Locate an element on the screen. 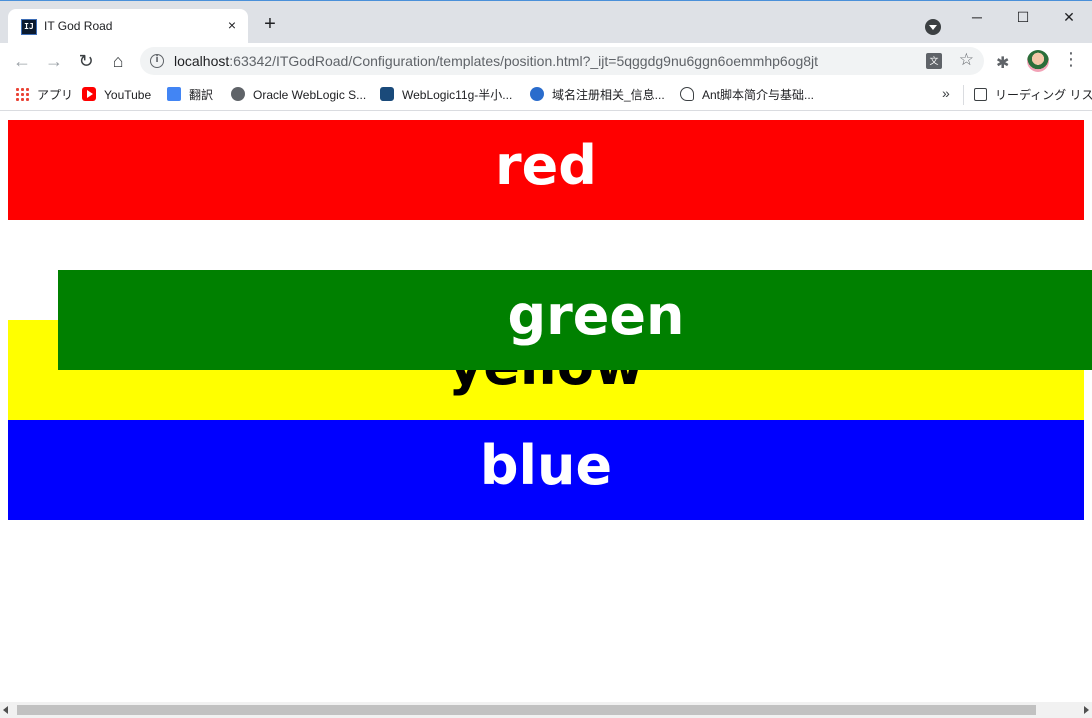 The width and height of the screenshot is (1092, 718). red-box: red is located at coordinates (546, 170).